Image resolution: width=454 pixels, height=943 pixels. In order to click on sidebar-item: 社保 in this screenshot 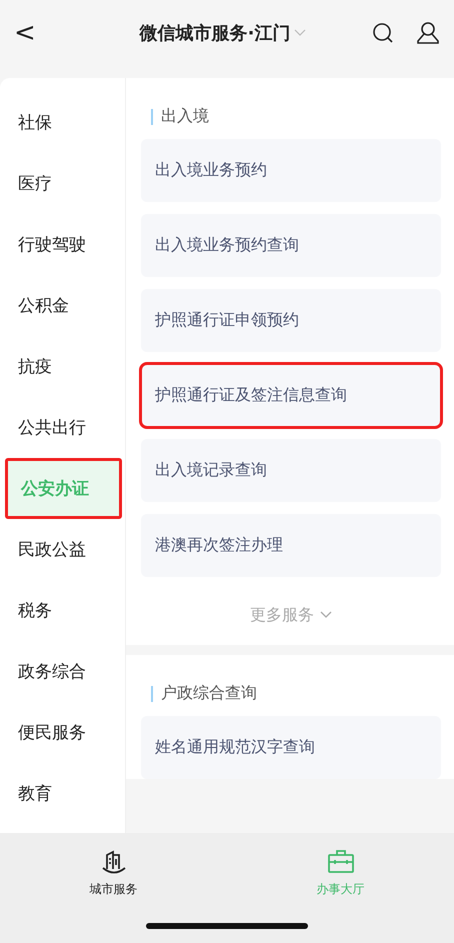, I will do `click(62, 122)`.